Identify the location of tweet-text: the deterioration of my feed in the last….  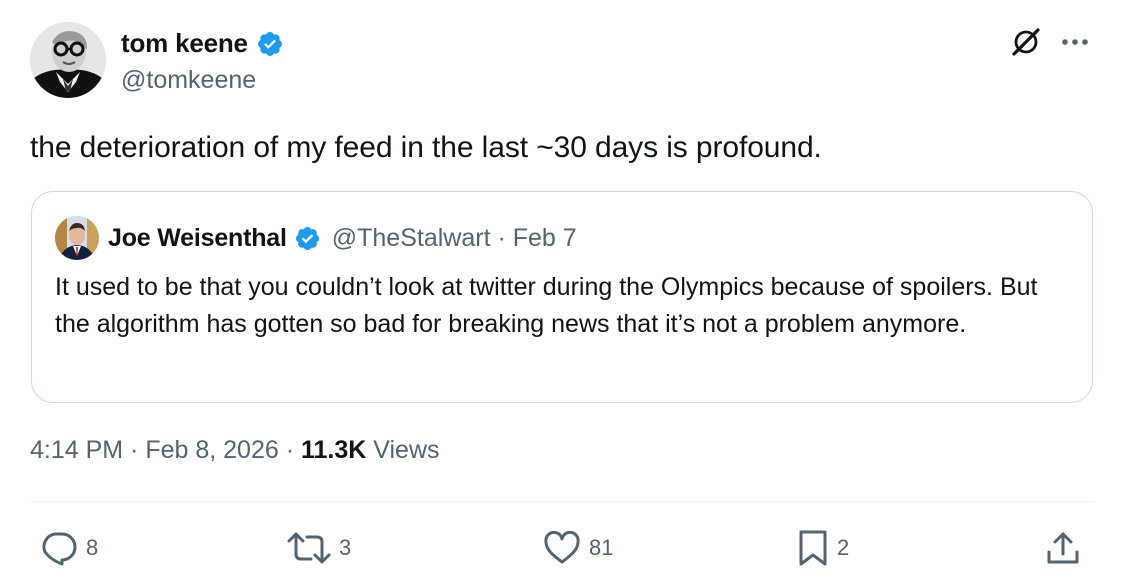
(426, 147).